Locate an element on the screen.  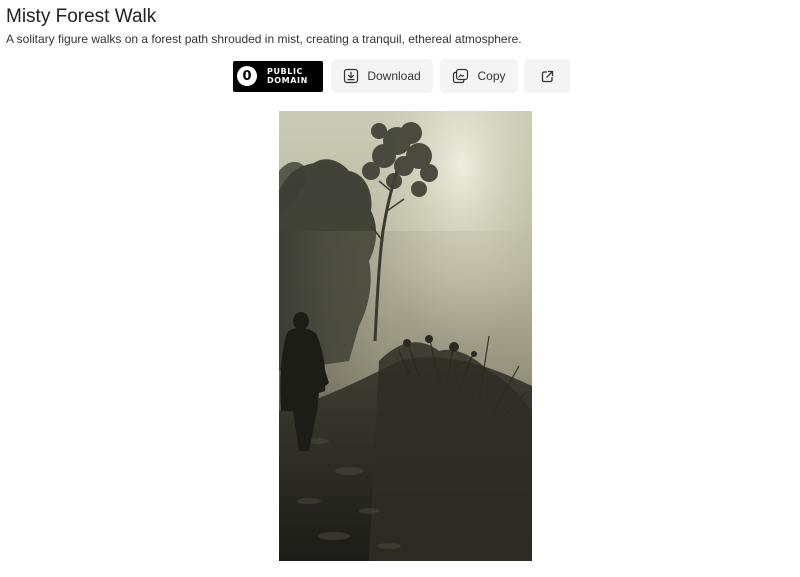
copy-button: Copy is located at coordinates (479, 76).